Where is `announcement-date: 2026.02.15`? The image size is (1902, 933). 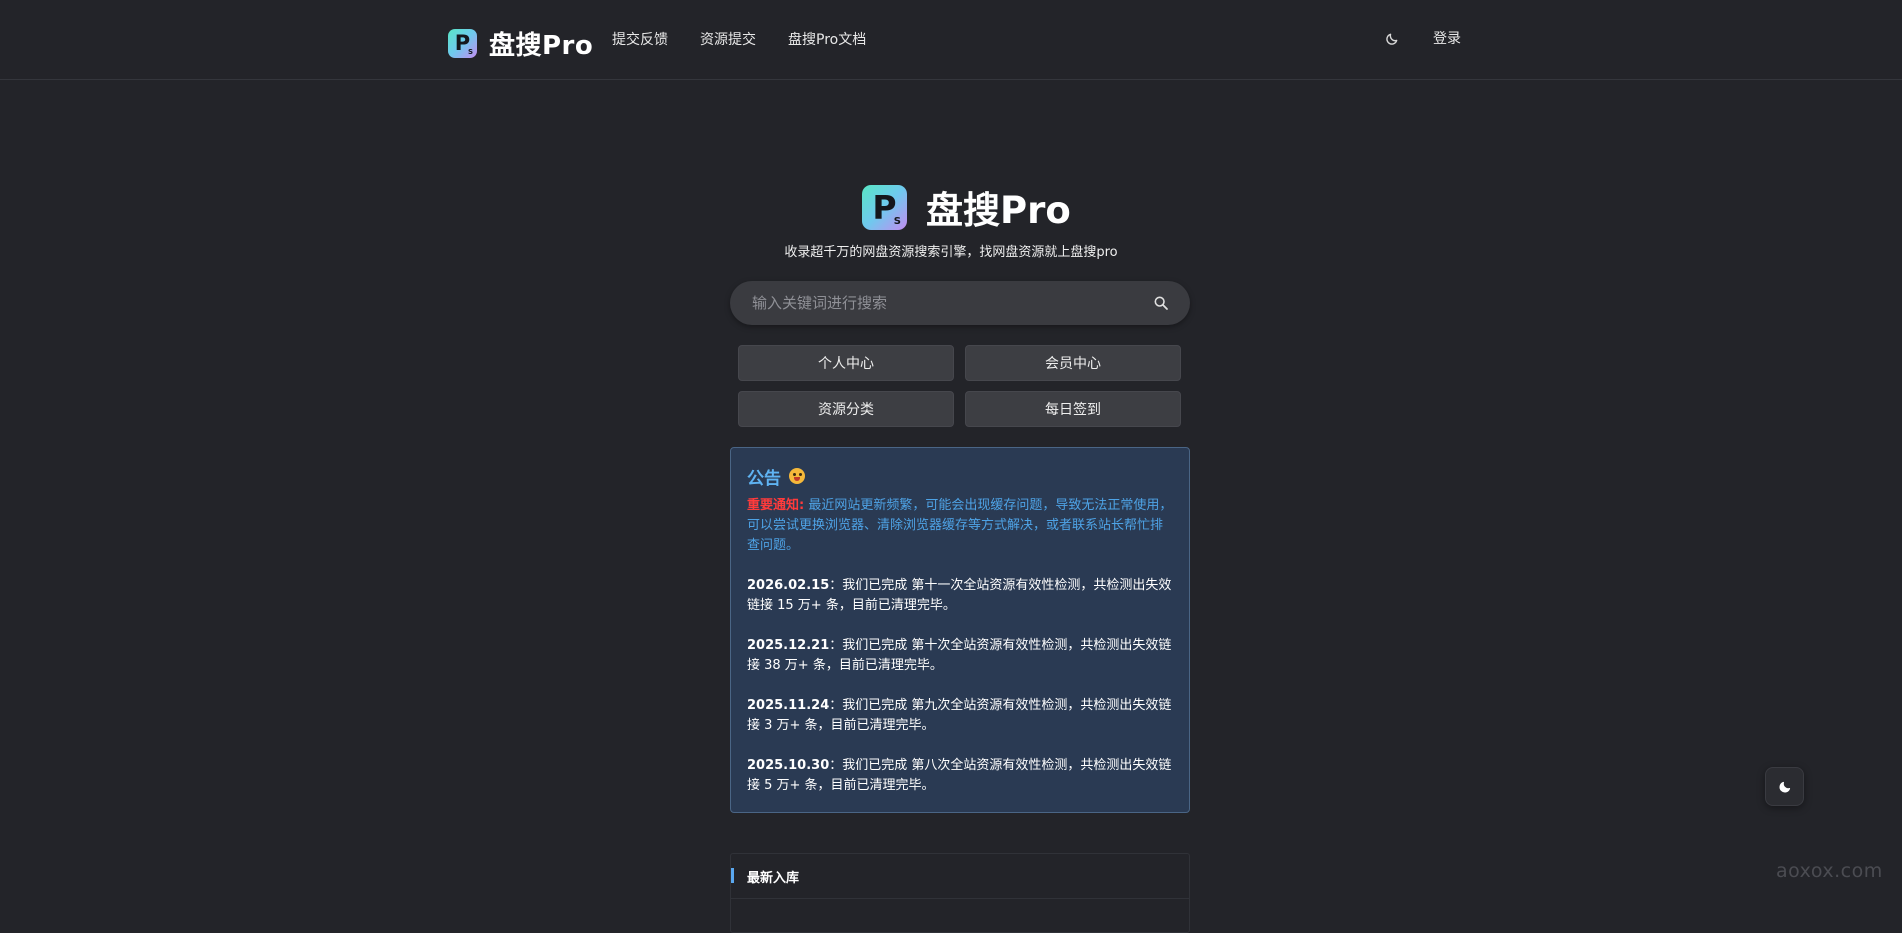
announcement-date: 2026.02.15 is located at coordinates (788, 585).